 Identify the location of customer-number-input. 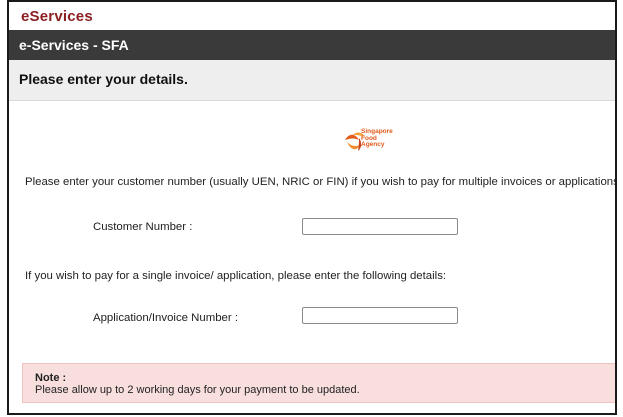
(380, 226).